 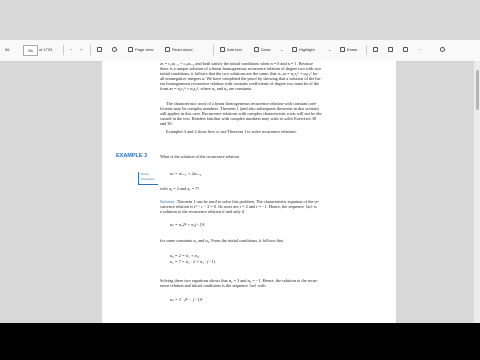 I want to click on add-text-label: Add text, so click(x=234, y=49).